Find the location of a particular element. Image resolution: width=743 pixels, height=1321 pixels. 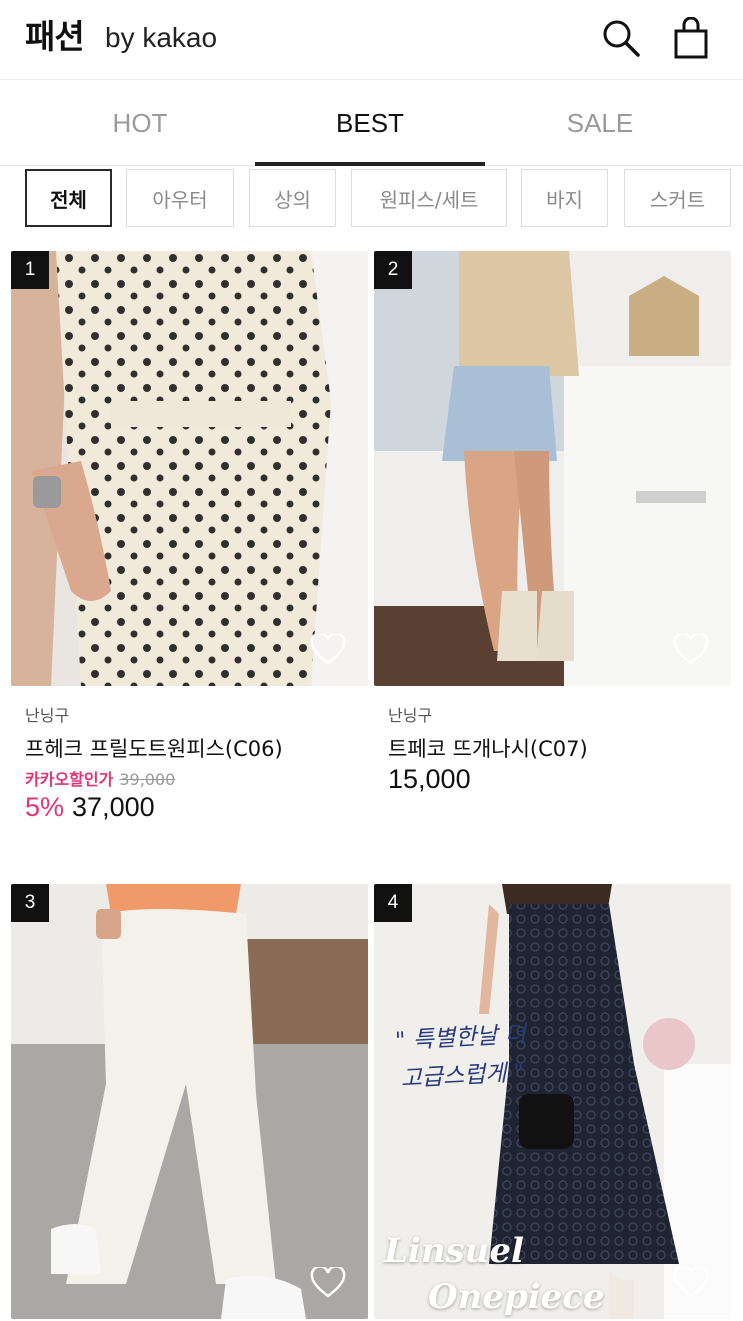

product-name: 프헤크 프릴도트원피스(C06) is located at coordinates (154, 748).